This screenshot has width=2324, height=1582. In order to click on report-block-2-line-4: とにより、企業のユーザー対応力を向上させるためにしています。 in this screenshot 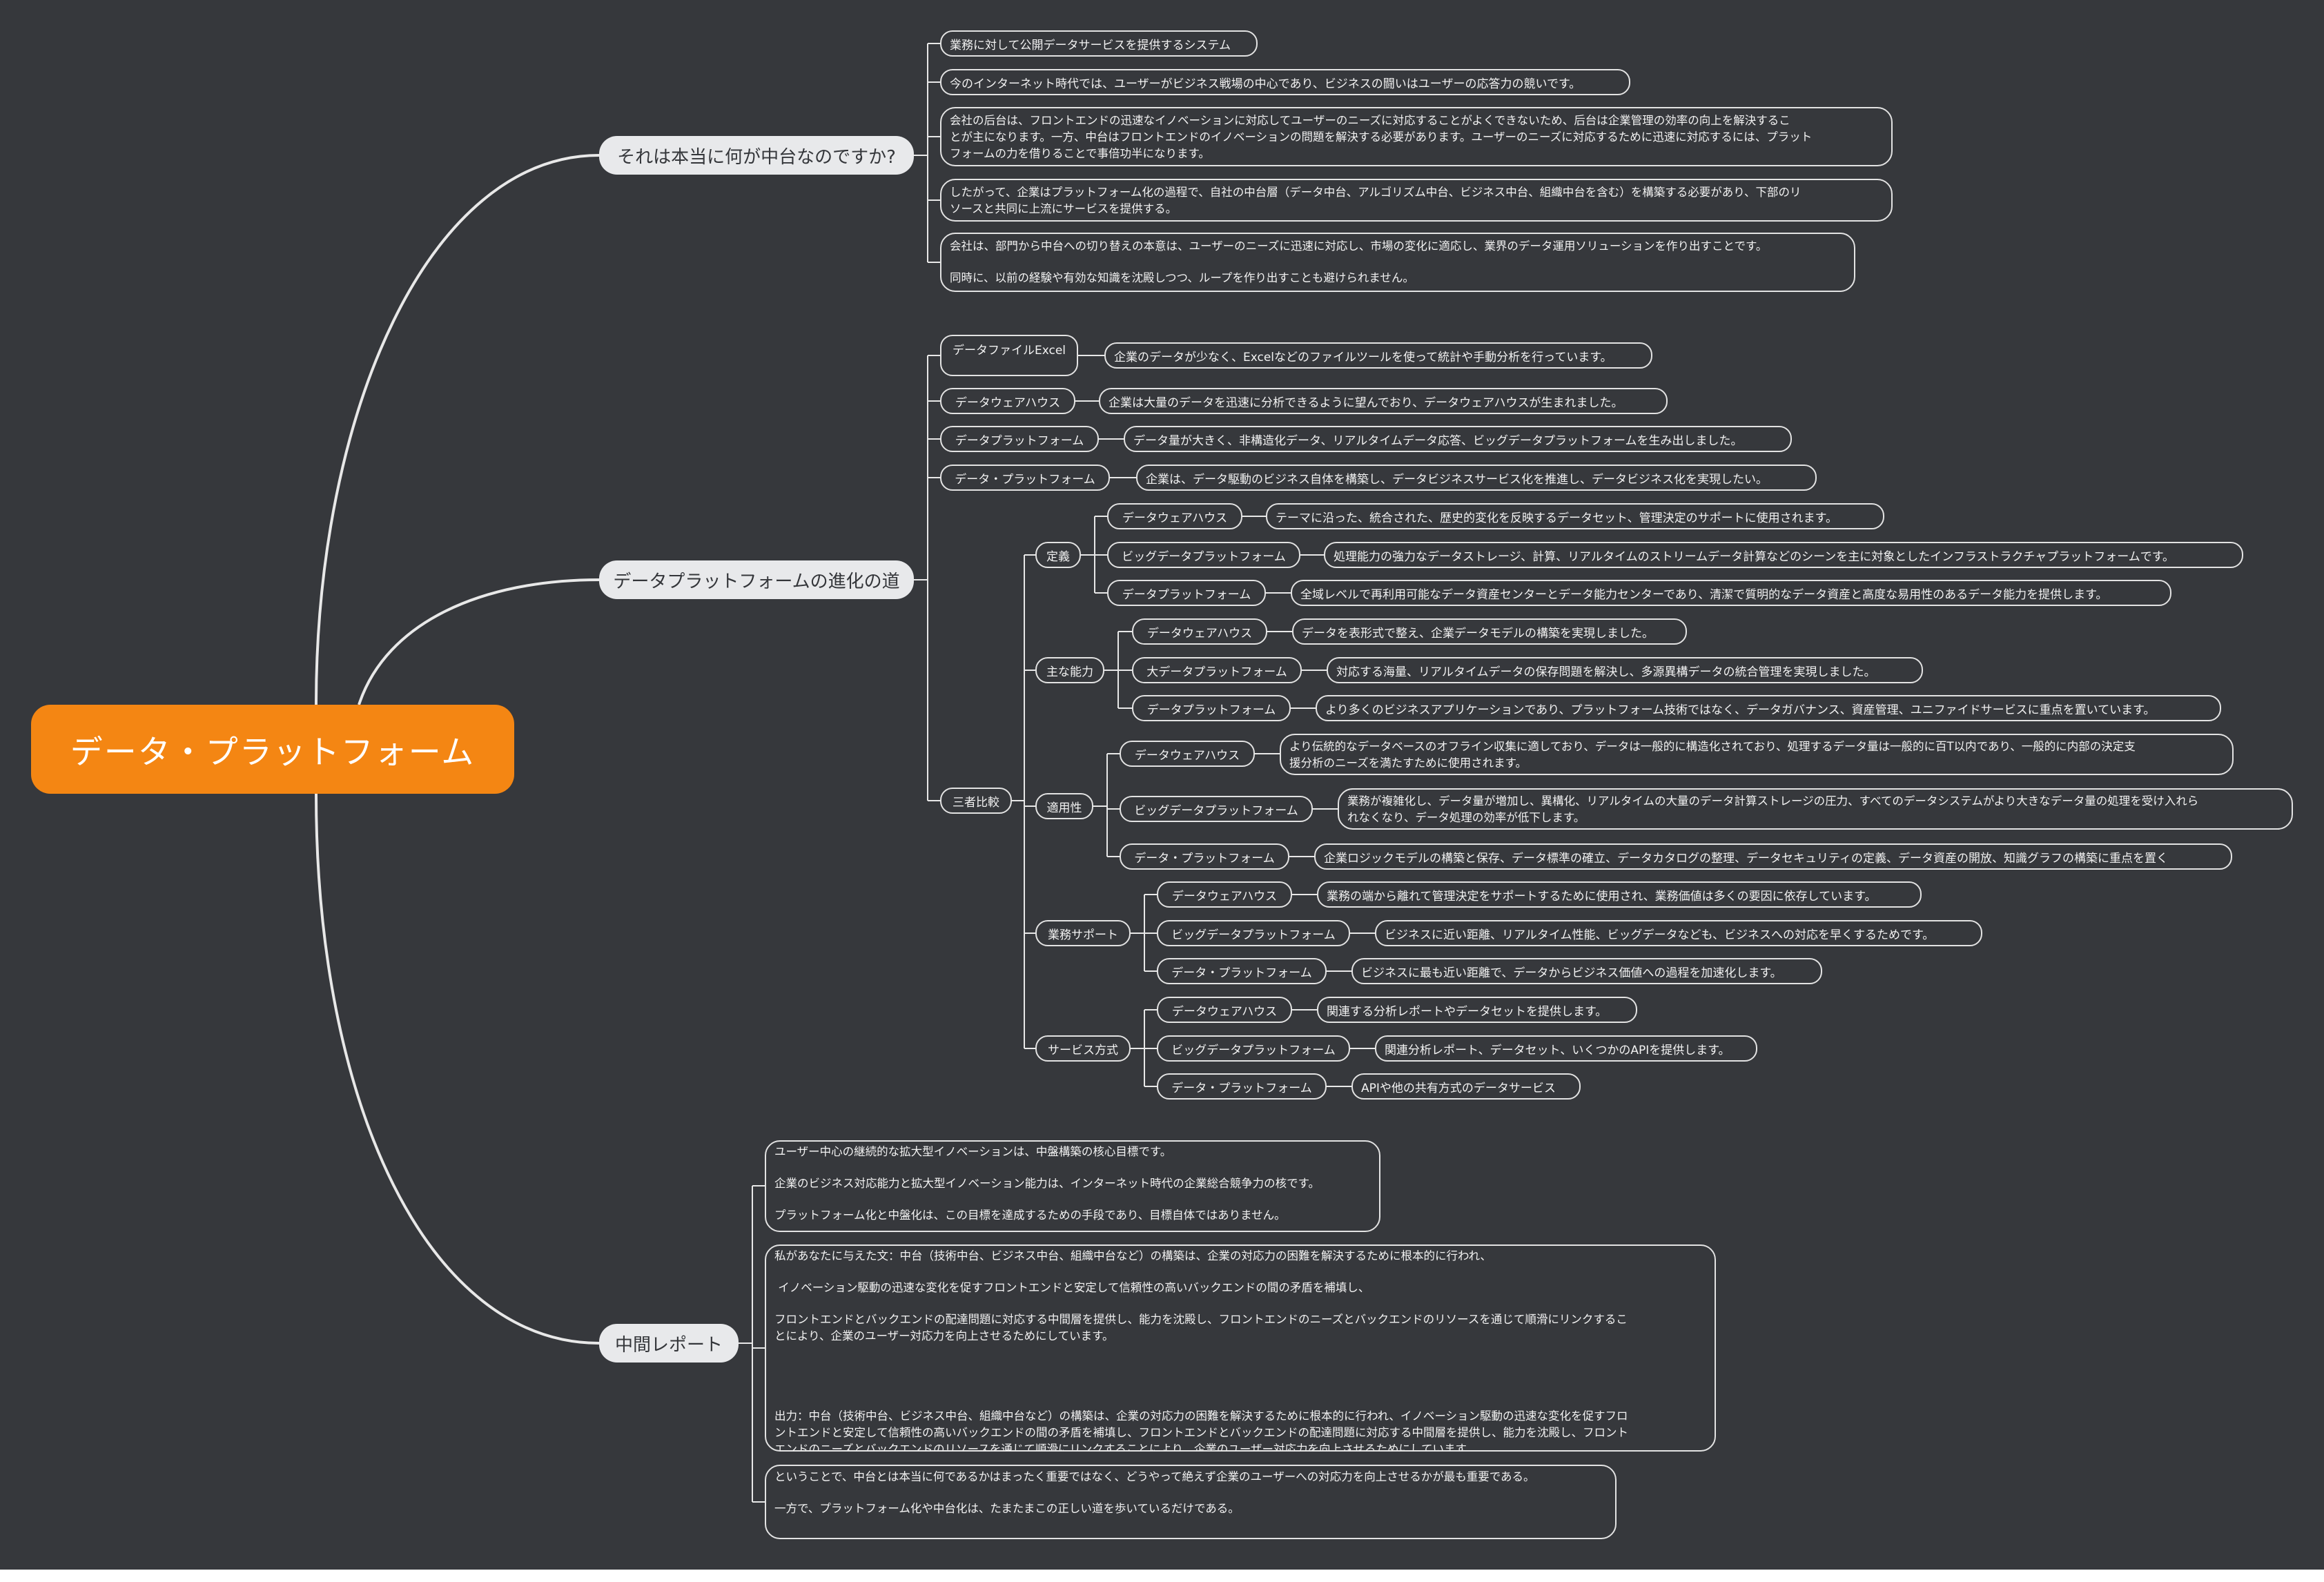, I will do `click(944, 1335)`.